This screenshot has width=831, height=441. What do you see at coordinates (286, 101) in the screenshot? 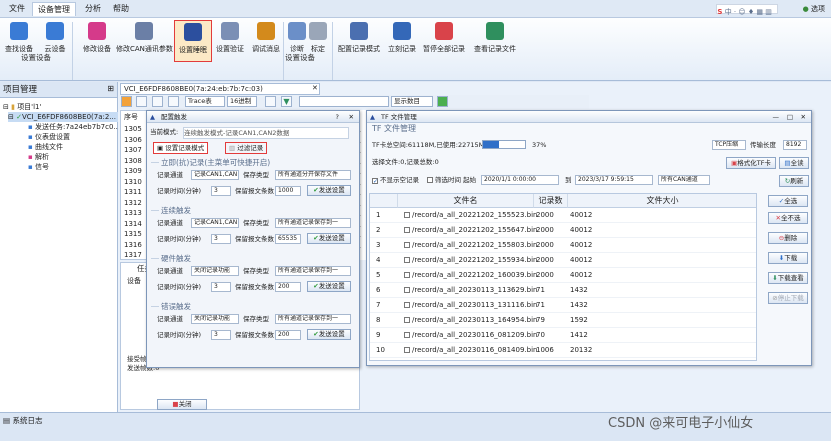
I see `filter-icon: ▼` at bounding box center [286, 101].